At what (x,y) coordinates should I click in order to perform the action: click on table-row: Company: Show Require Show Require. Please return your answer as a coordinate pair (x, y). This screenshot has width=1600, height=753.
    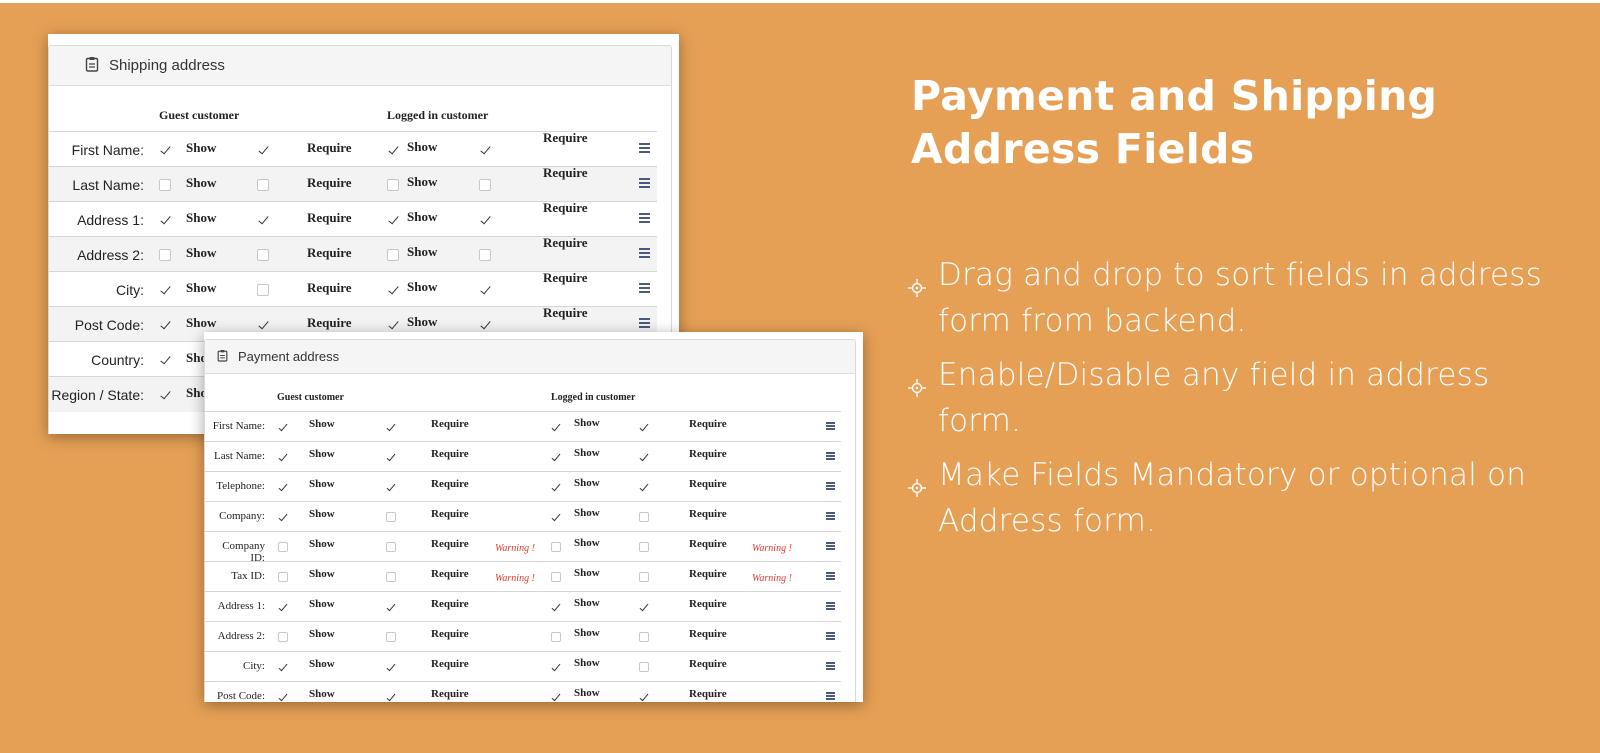
    Looking at the image, I should click on (523, 516).